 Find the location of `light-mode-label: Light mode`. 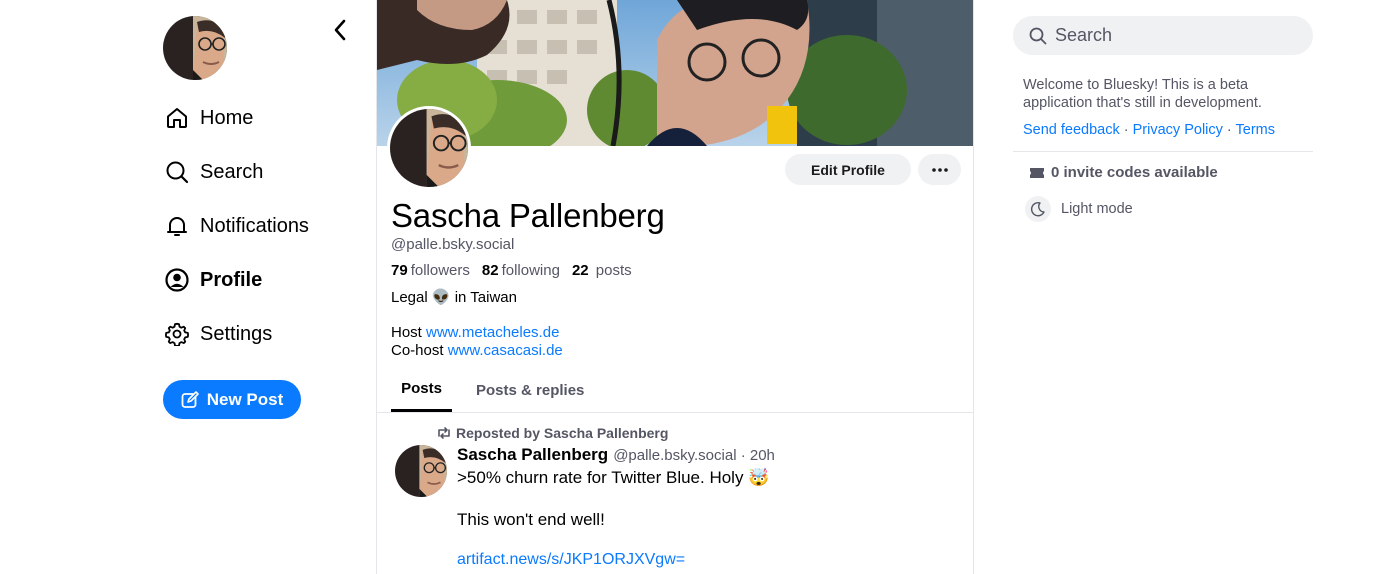

light-mode-label: Light mode is located at coordinates (1097, 209).